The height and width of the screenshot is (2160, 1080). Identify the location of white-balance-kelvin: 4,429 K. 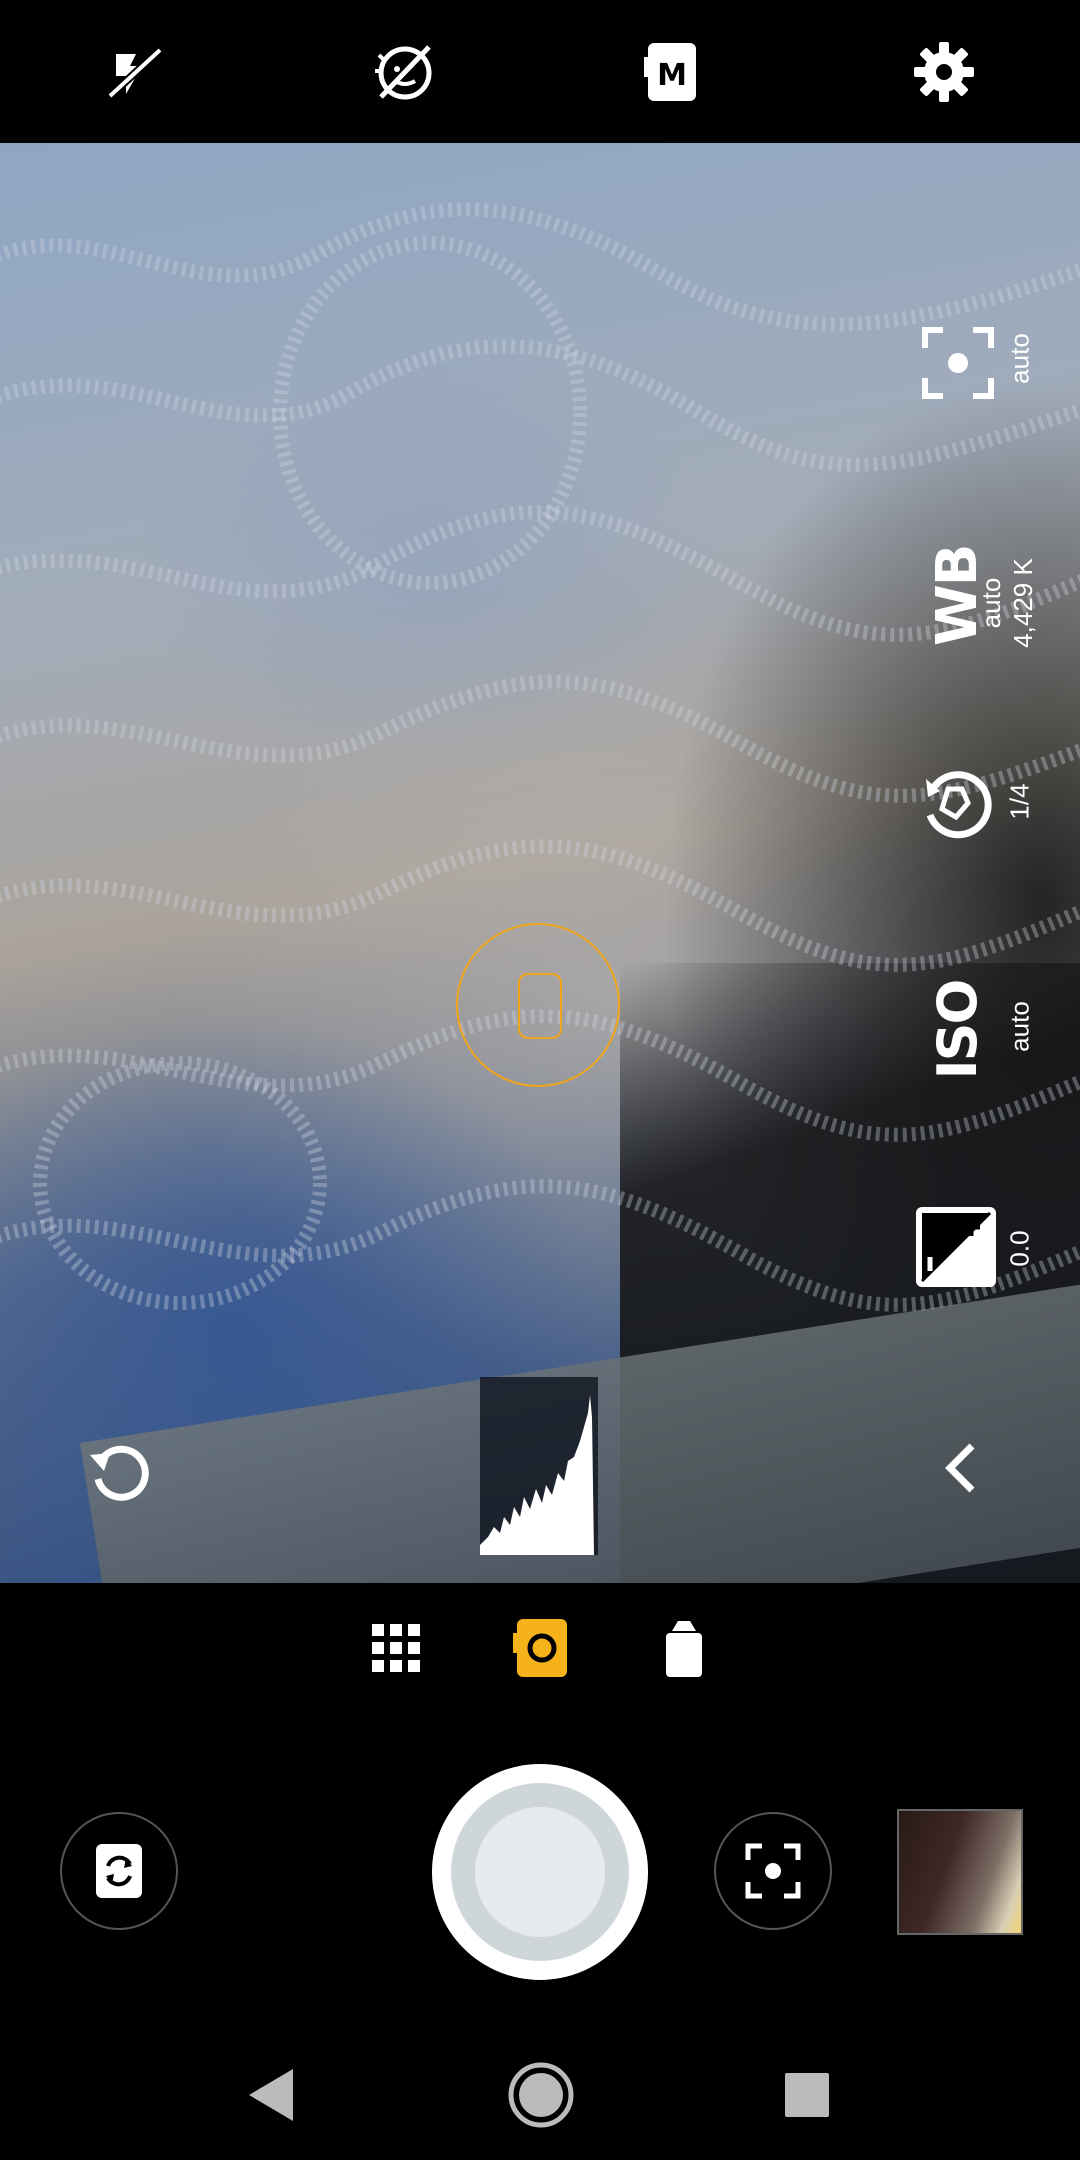
(1023, 603).